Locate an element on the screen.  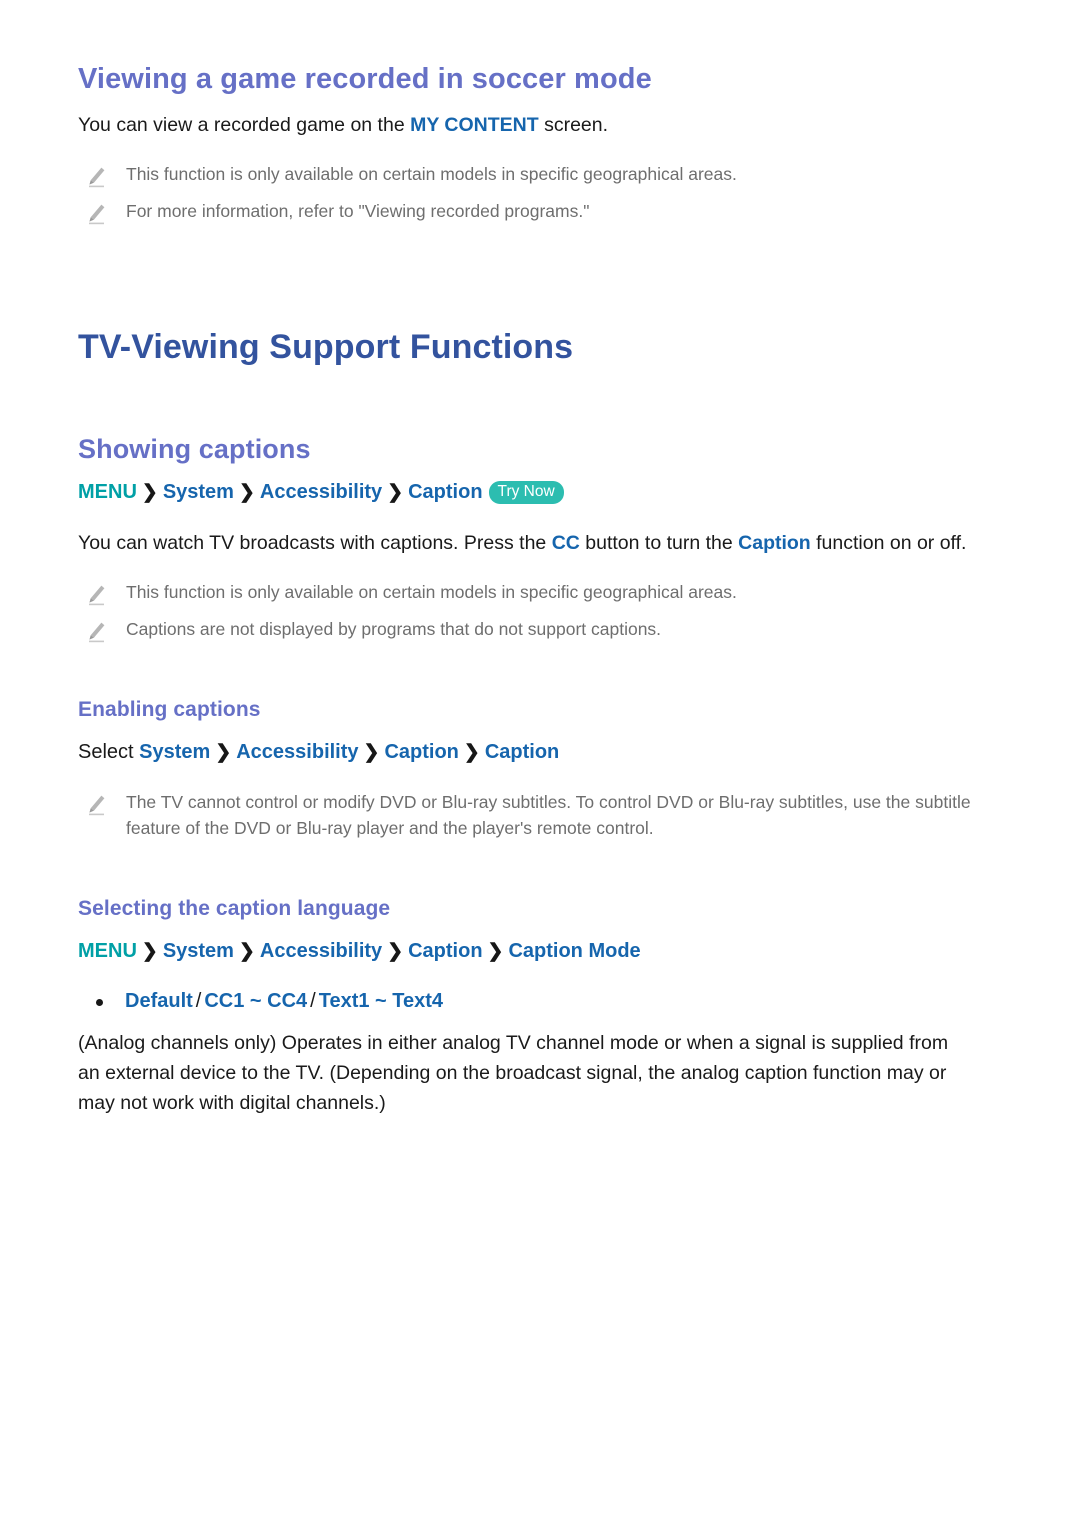
path-lead-select: Select is located at coordinates (109, 751).